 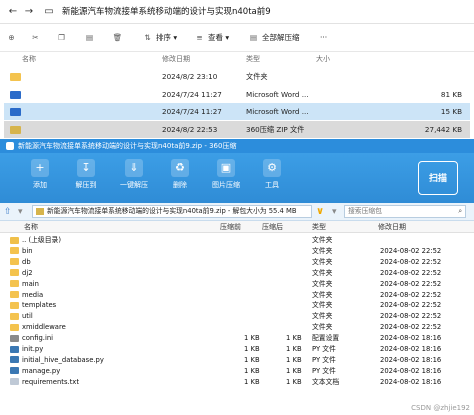 I want to click on tool-icon-1: ↧, so click(x=86, y=168).